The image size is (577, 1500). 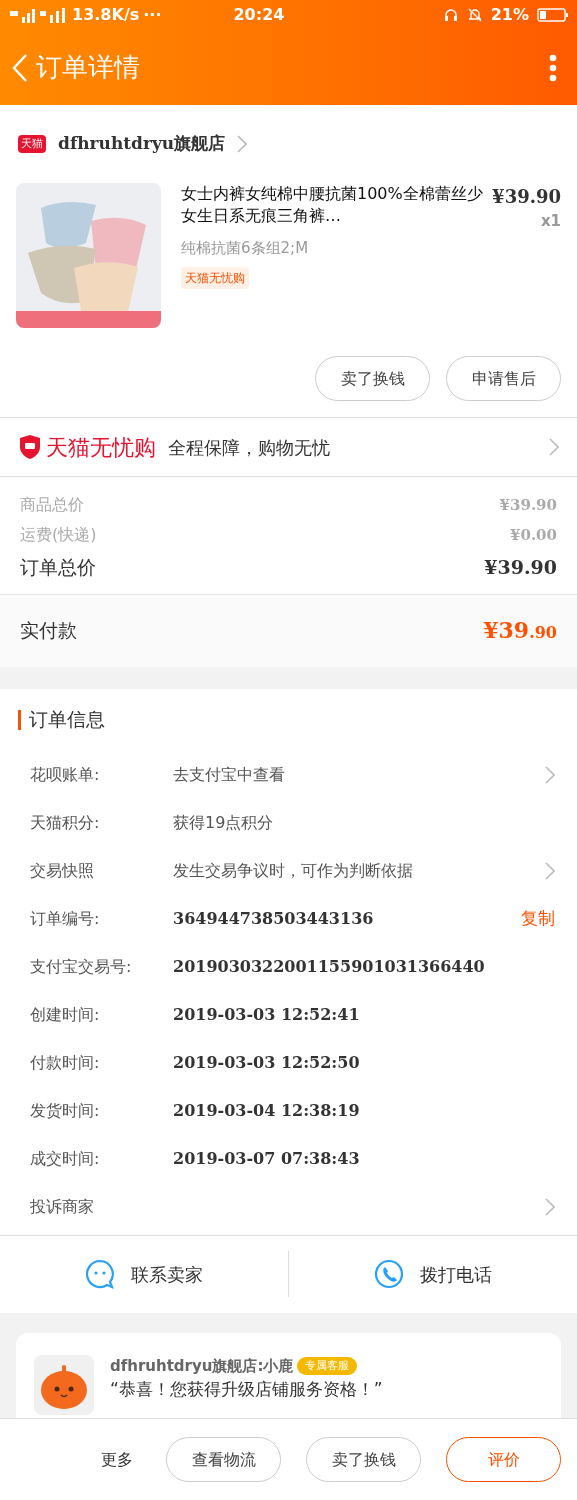 I want to click on price-label: 运费(快递), so click(x=58, y=535).